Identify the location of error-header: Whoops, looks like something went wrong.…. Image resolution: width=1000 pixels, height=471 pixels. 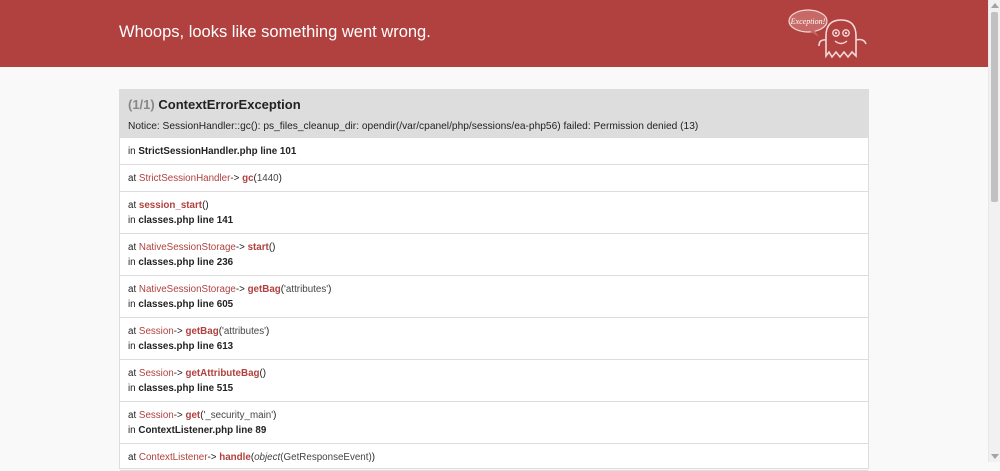
(494, 33).